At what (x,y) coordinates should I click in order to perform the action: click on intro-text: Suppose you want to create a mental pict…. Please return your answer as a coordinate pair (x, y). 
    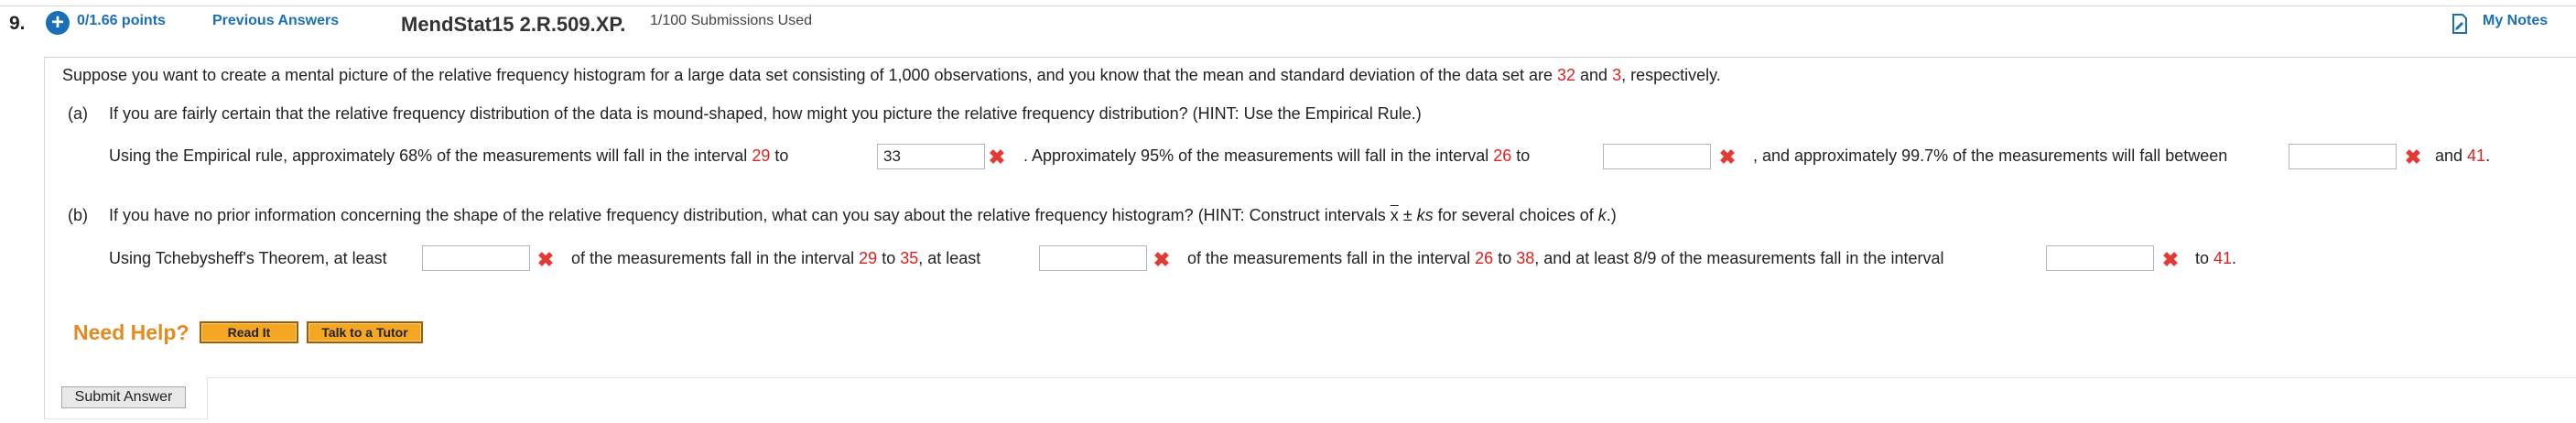
    Looking at the image, I should click on (892, 75).